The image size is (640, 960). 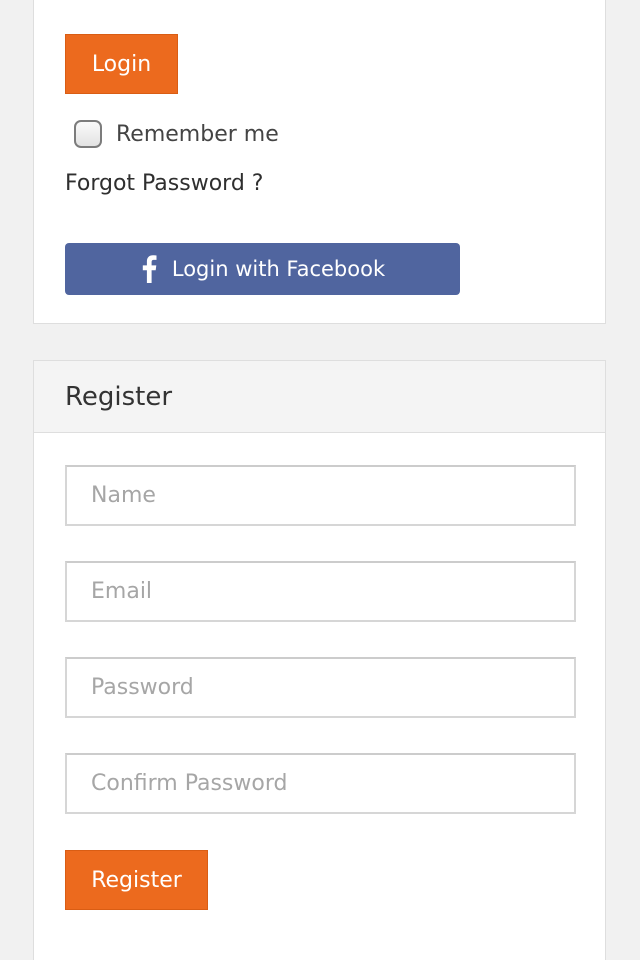 What do you see at coordinates (319, 397) in the screenshot?
I see `register-header: Register` at bounding box center [319, 397].